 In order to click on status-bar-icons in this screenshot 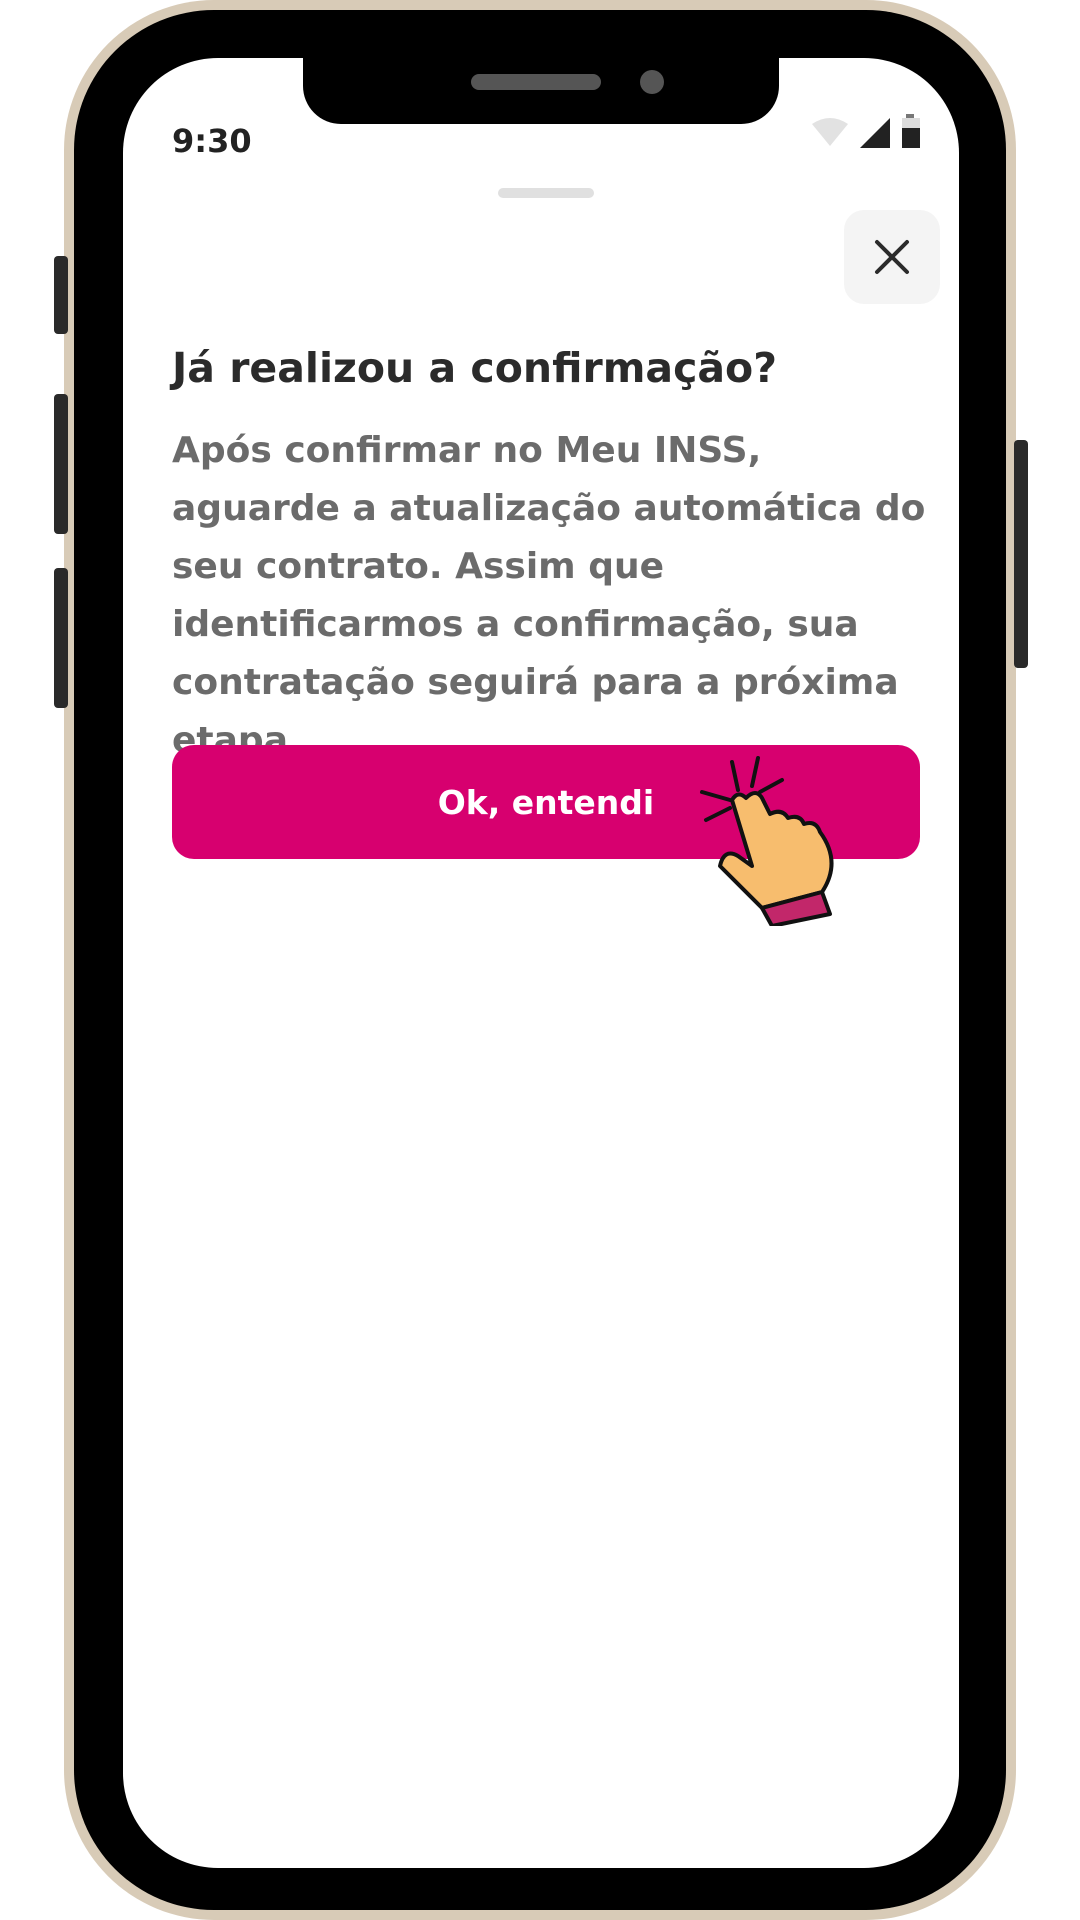, I will do `click(866, 131)`.